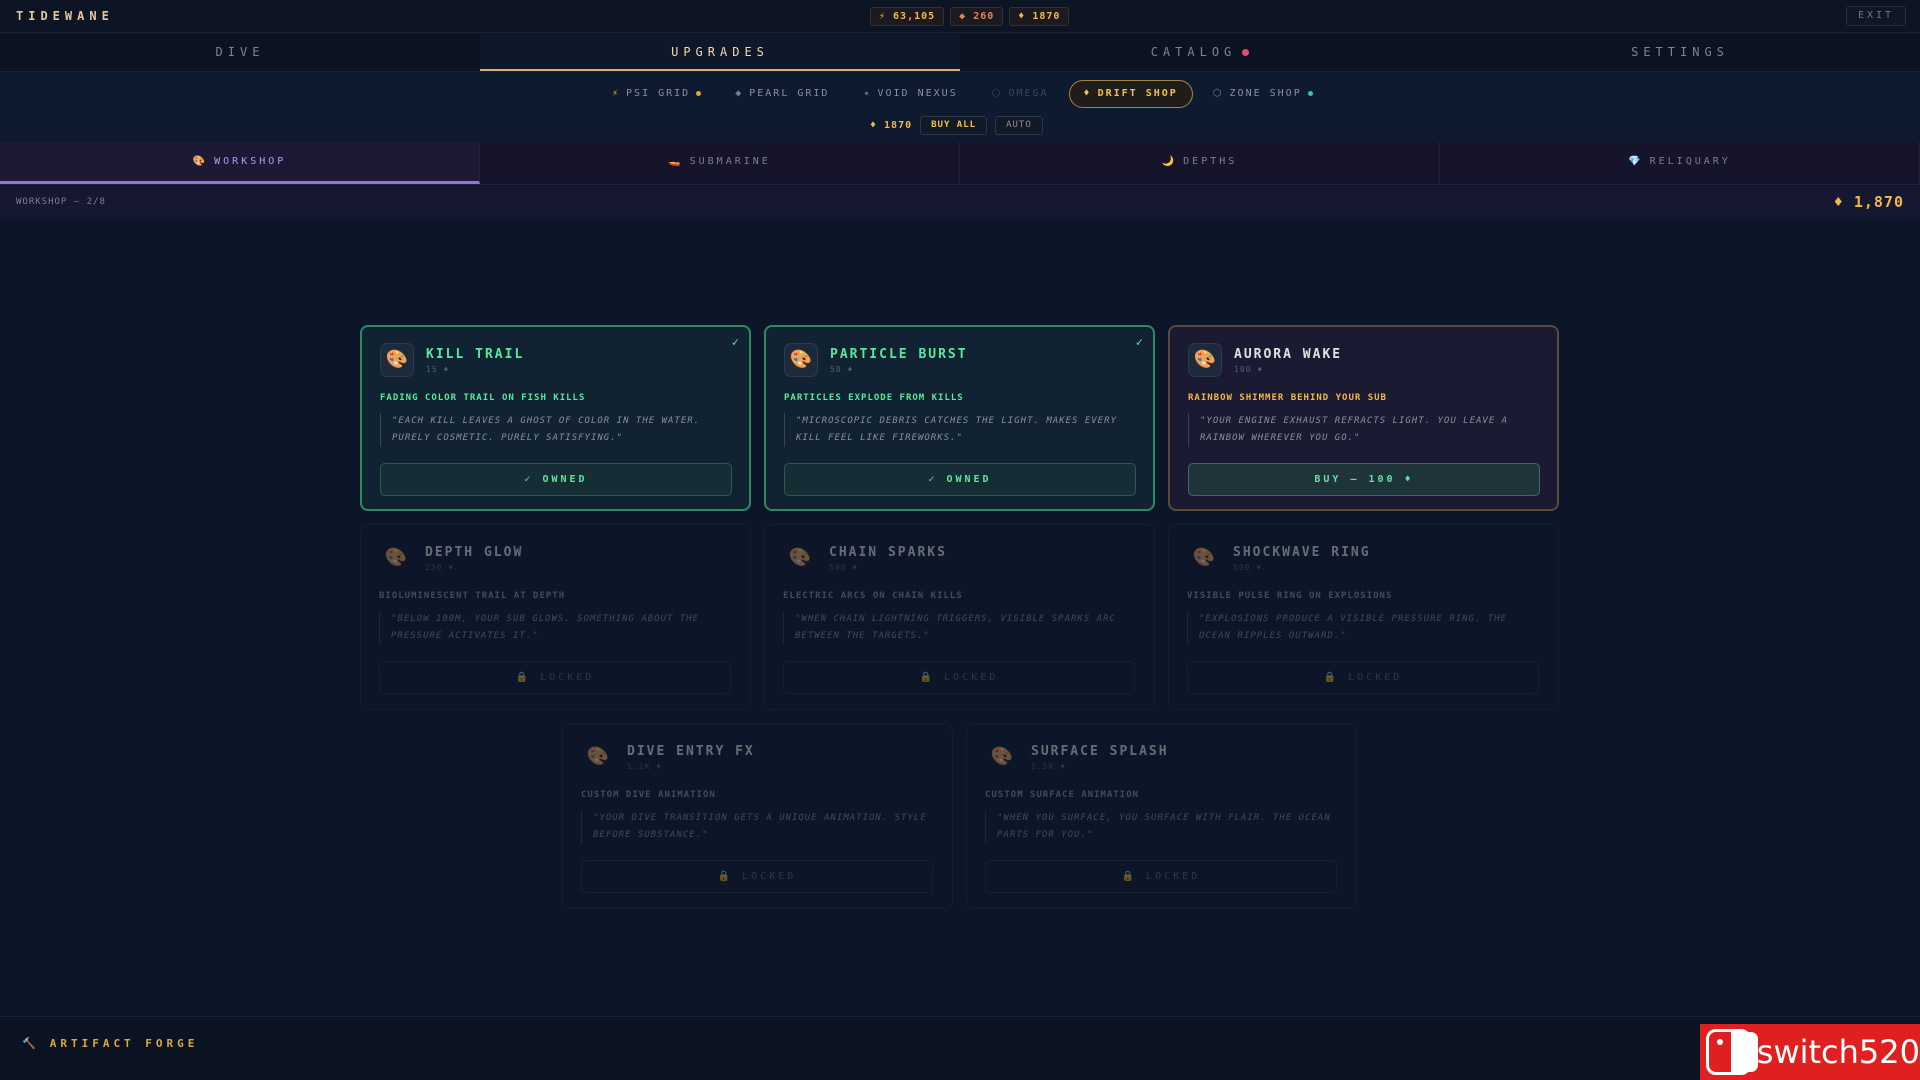  I want to click on shop-drift-shop: ♦ DRIFT SHOP, so click(1130, 94).